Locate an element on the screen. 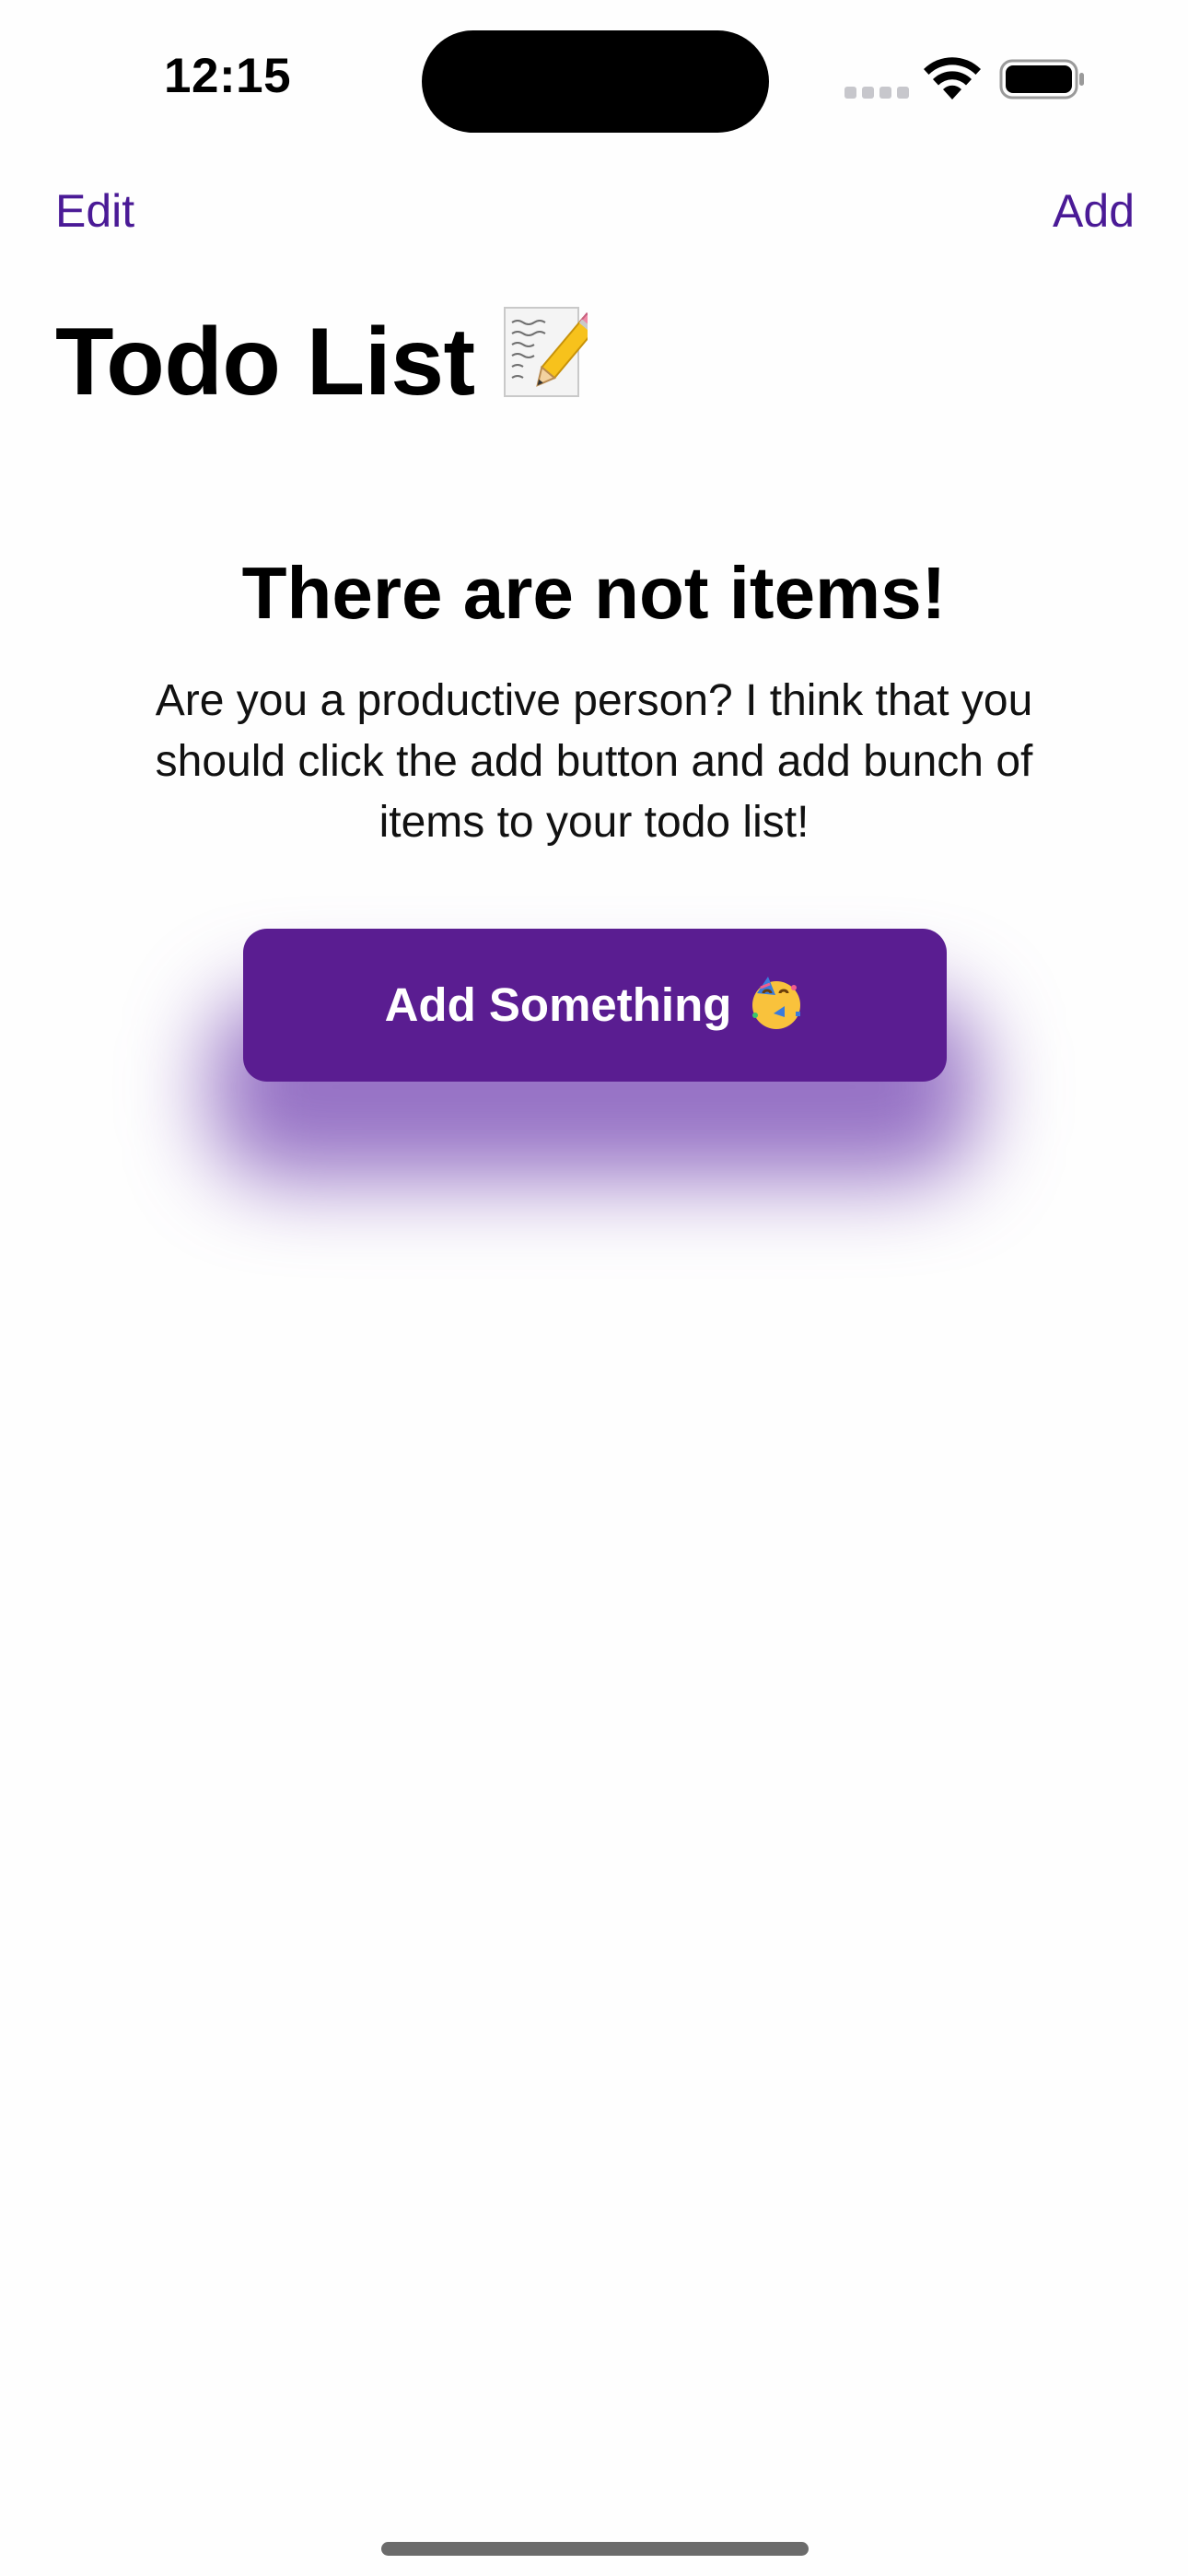 The height and width of the screenshot is (2576, 1188). add-button: Add is located at coordinates (1094, 211).